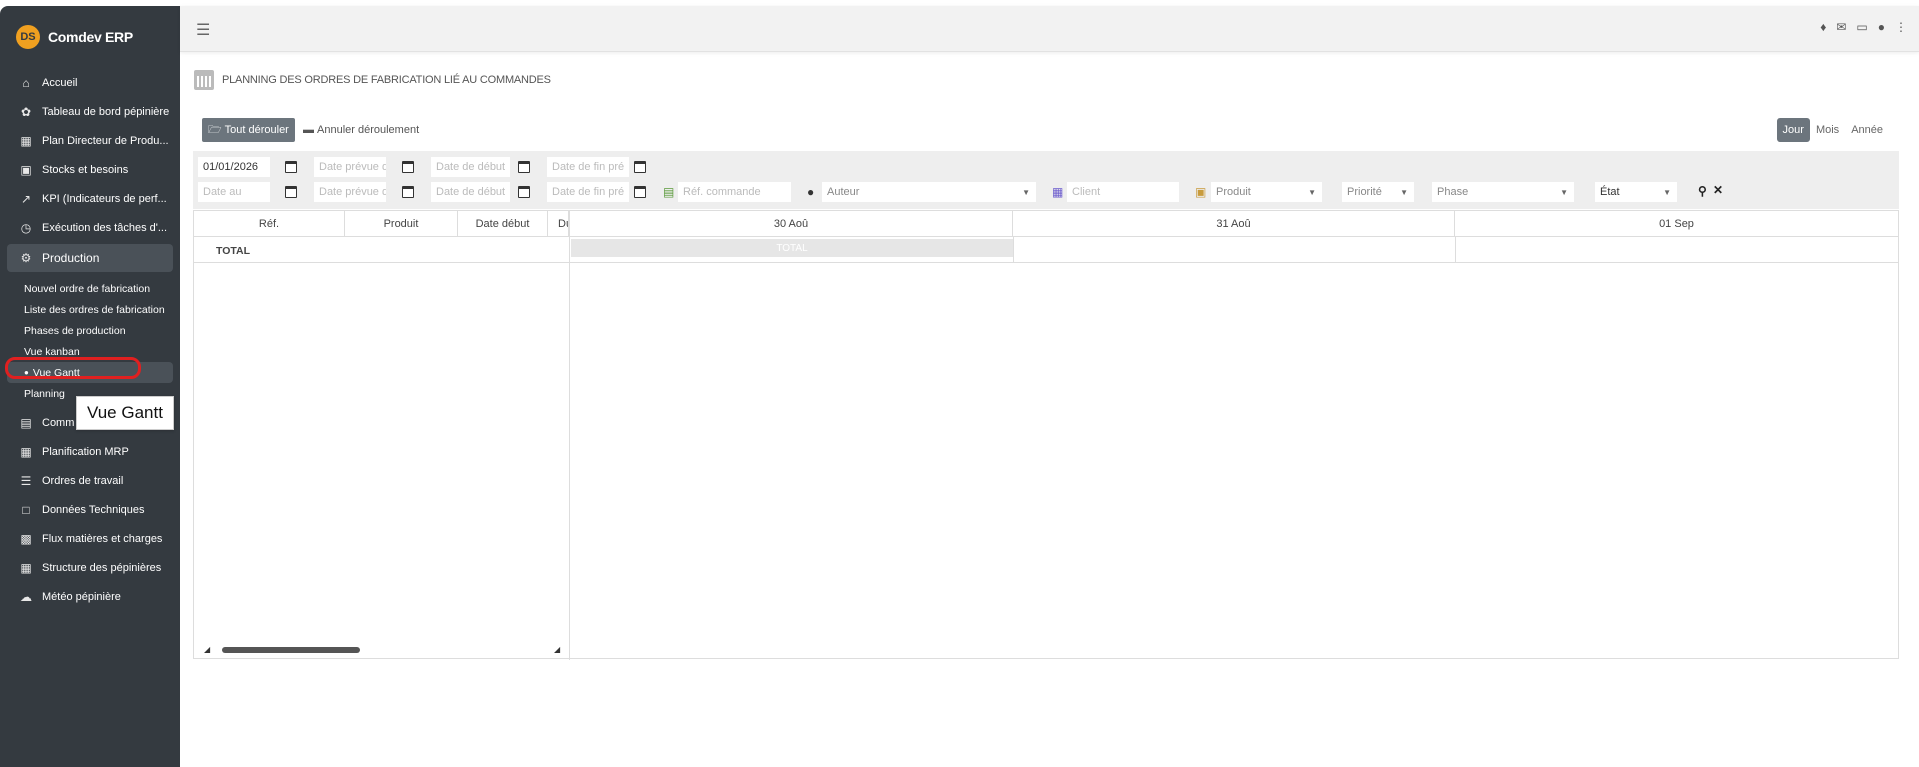 The height and width of the screenshot is (767, 1919). I want to click on date-to-field: Date au, so click(234, 192).